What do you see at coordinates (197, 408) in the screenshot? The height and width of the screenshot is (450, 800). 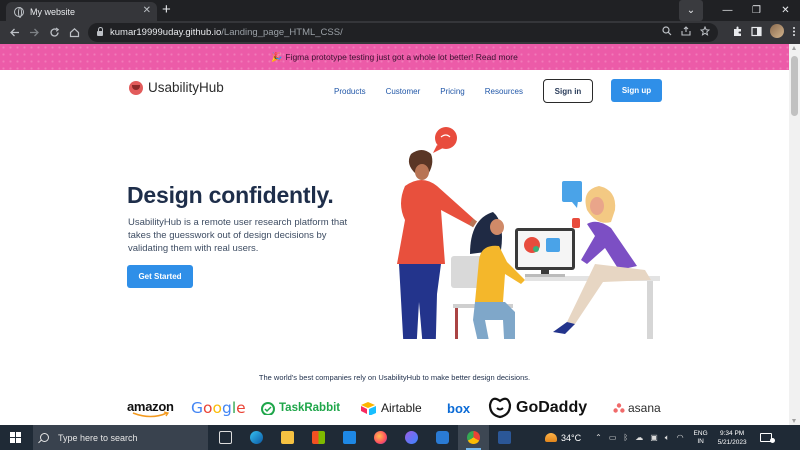 I see `google-letter: G` at bounding box center [197, 408].